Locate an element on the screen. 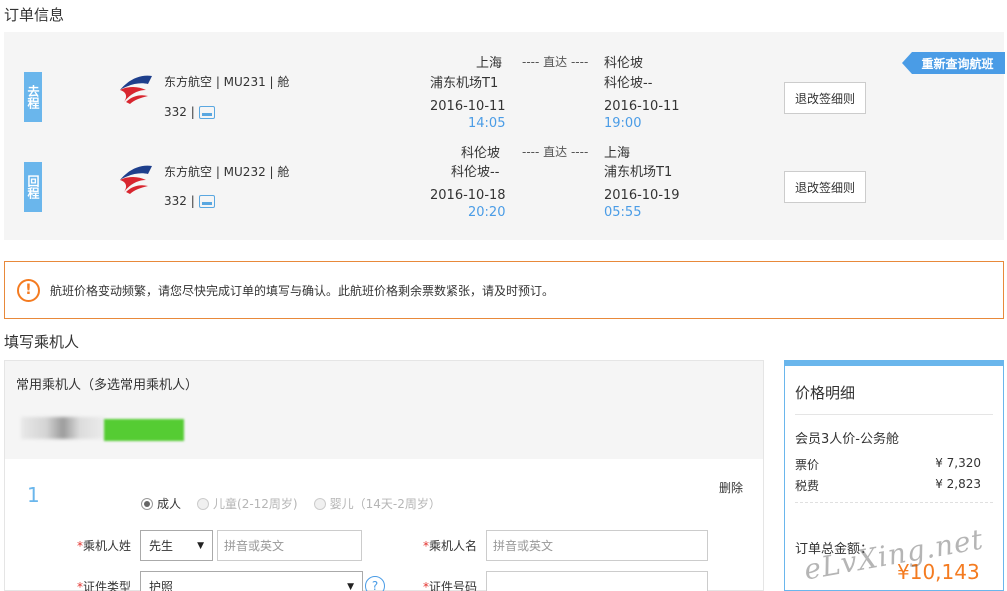 The width and height of the screenshot is (1007, 591). surname-label-text: 乘机人姓 is located at coordinates (107, 546).